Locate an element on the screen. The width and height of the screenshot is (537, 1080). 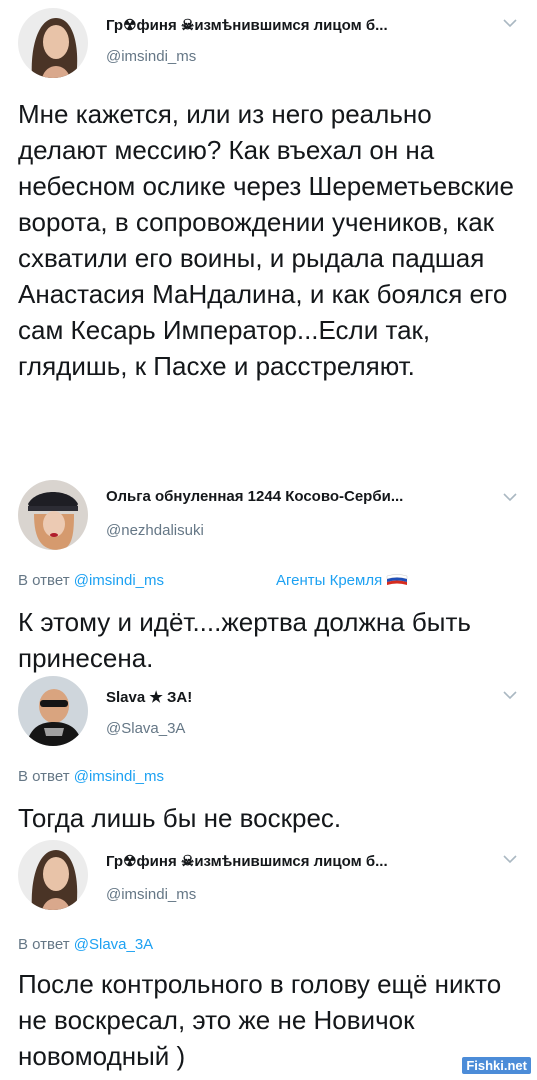
location-tag: Агенты Кремля is located at coordinates (342, 580).